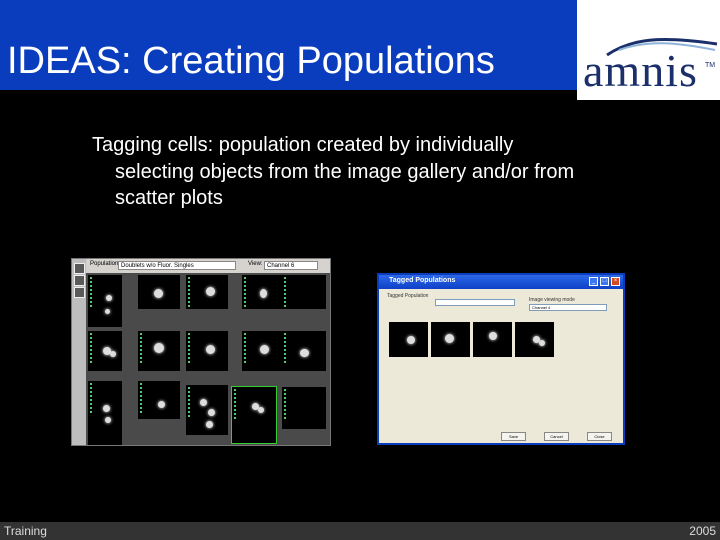 The image size is (720, 540). What do you see at coordinates (593, 281) in the screenshot?
I see `minimize-icon: _` at bounding box center [593, 281].